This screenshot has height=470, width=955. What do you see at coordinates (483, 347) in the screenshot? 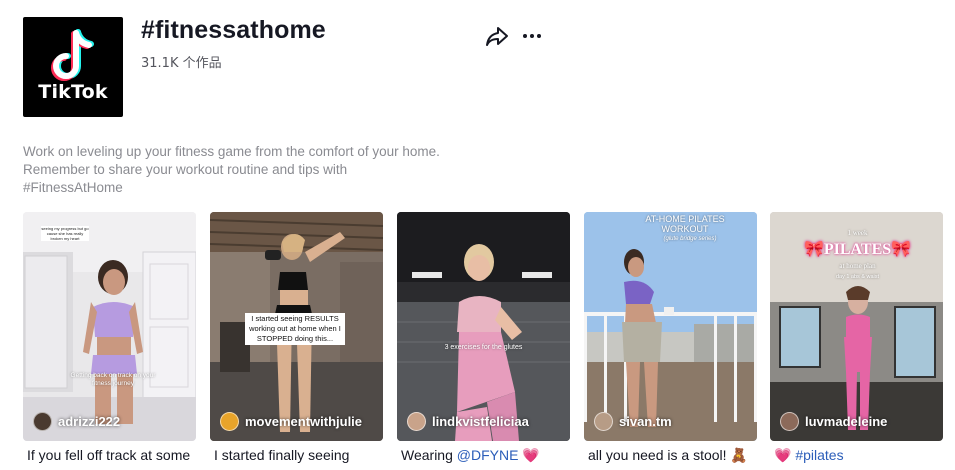
I see `video-overlay-text: 3 exercises for the glutes` at bounding box center [483, 347].